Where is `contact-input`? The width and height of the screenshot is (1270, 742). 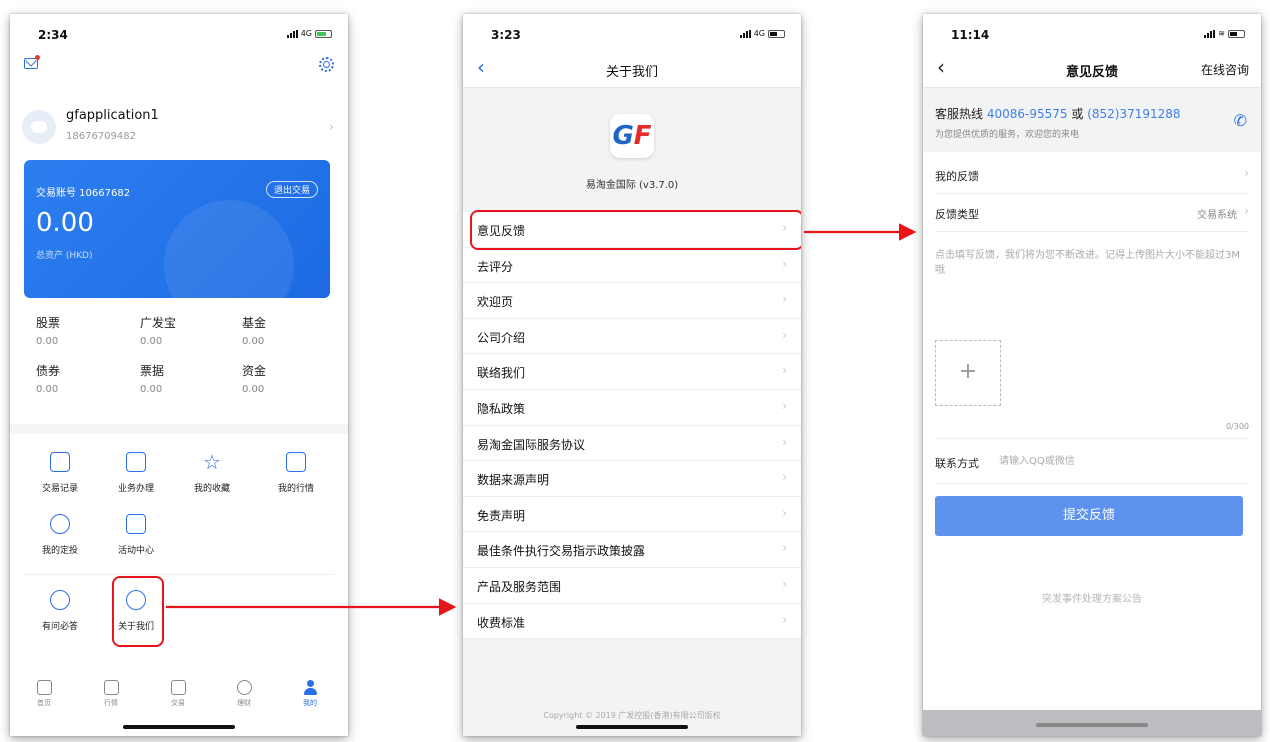 contact-input is located at coordinates (1099, 461).